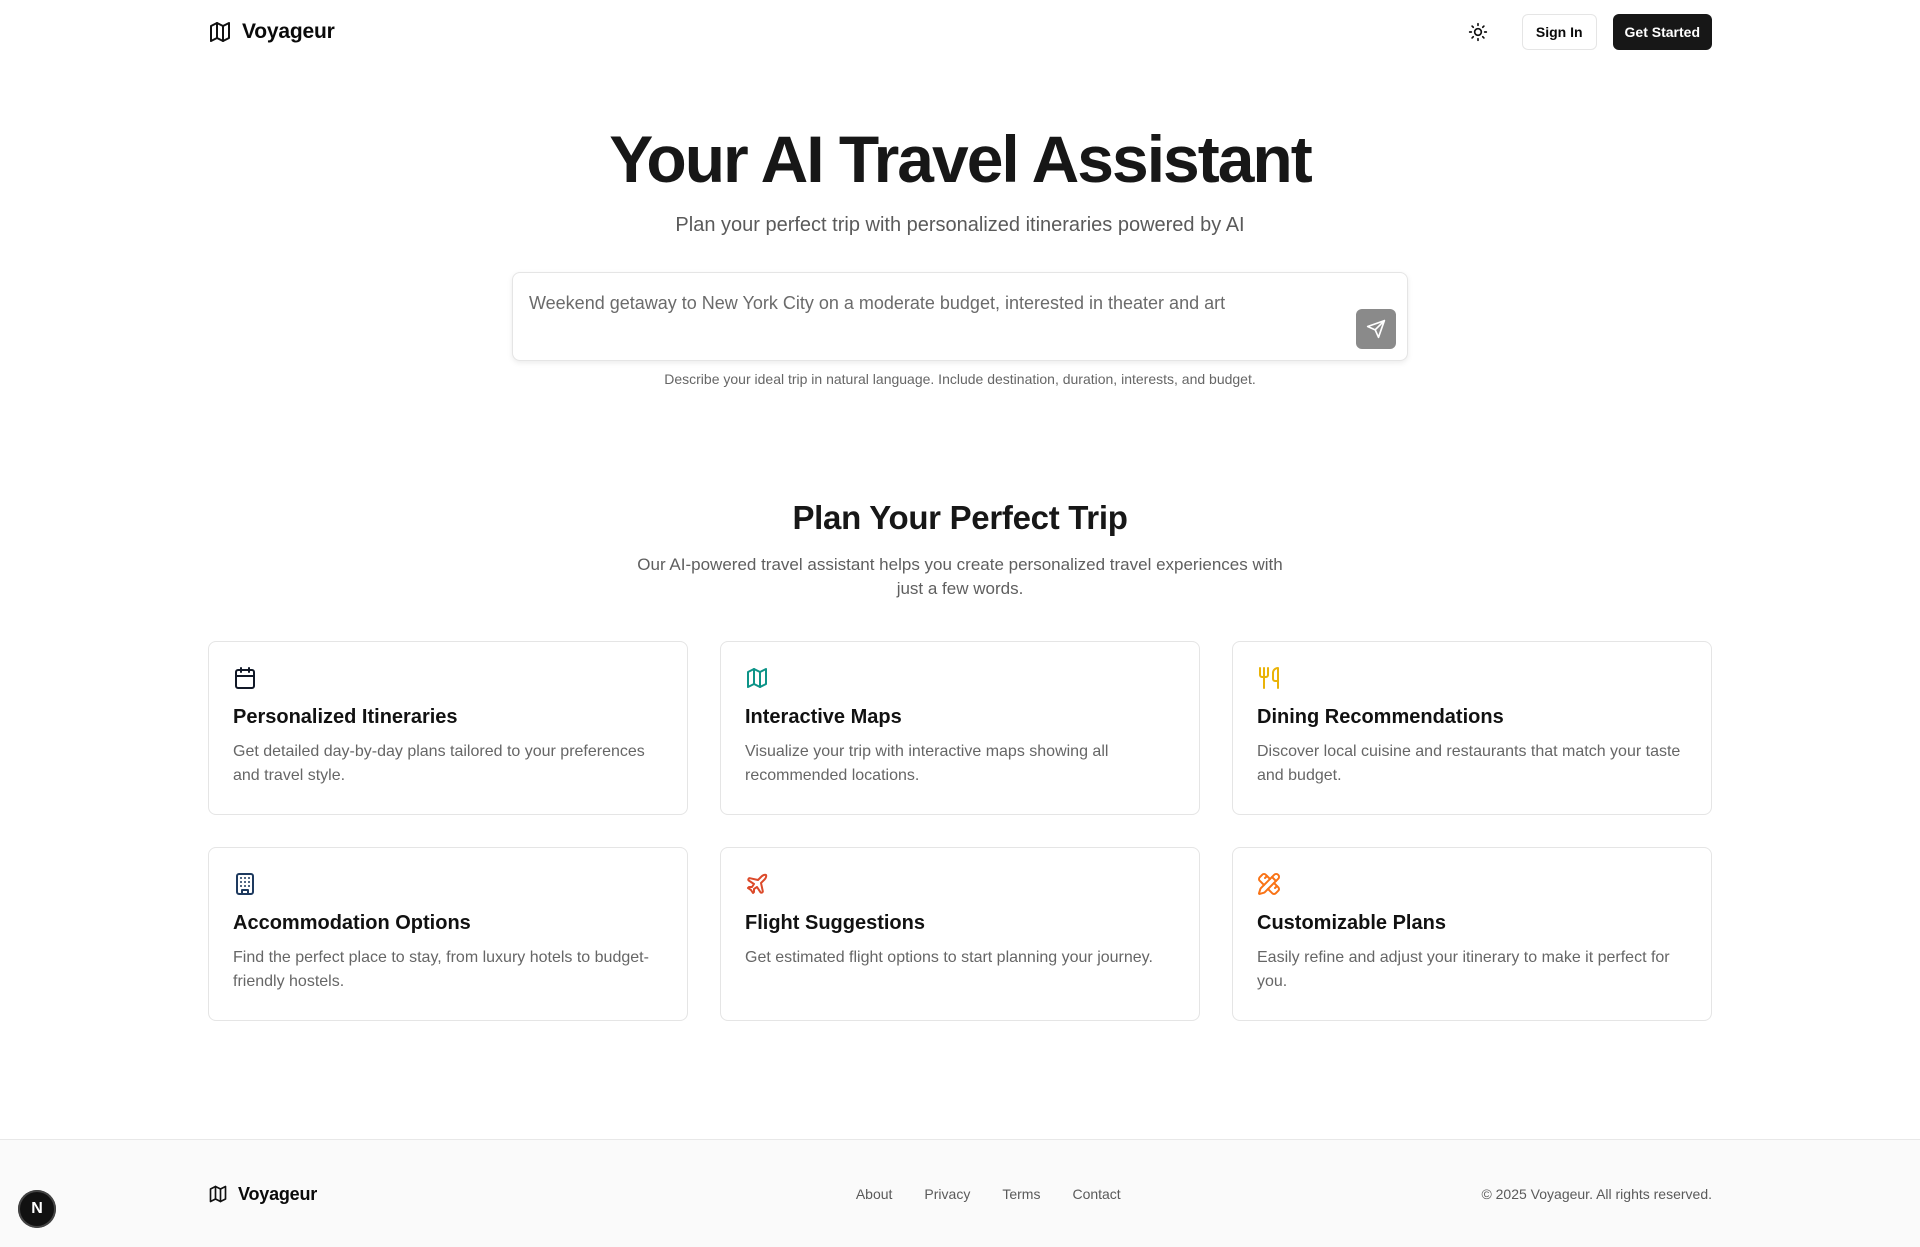 This screenshot has width=1920, height=1247. What do you see at coordinates (835, 923) in the screenshot?
I see `feature-card-title: Flight Suggestions` at bounding box center [835, 923].